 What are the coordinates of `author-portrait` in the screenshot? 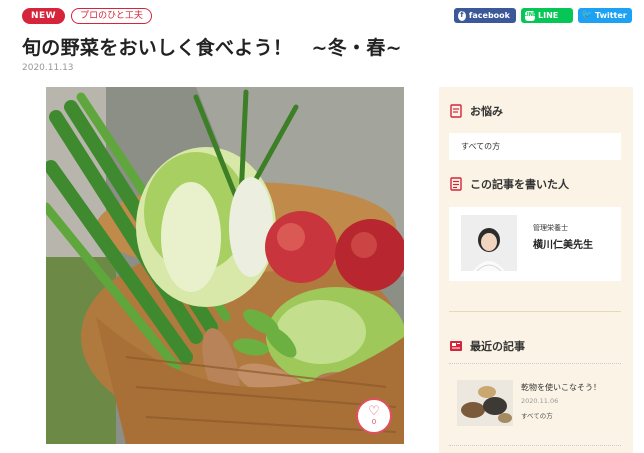 It's located at (489, 243).